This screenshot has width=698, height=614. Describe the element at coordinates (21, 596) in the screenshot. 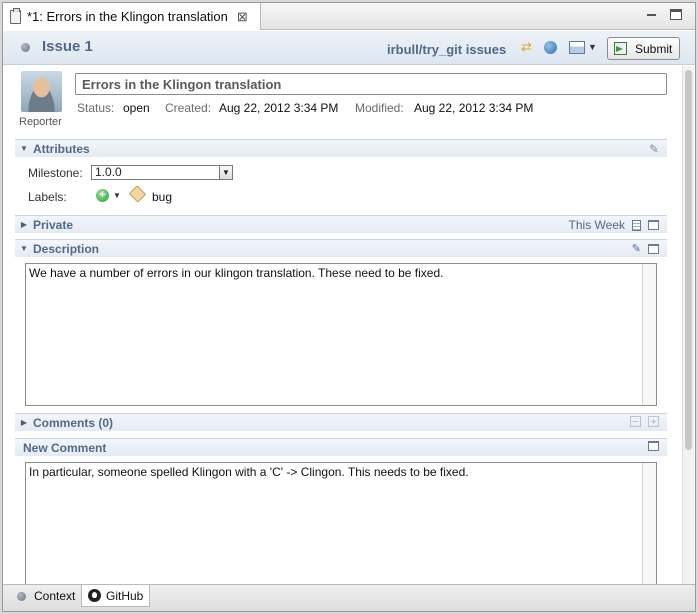

I see `context-icon` at that location.